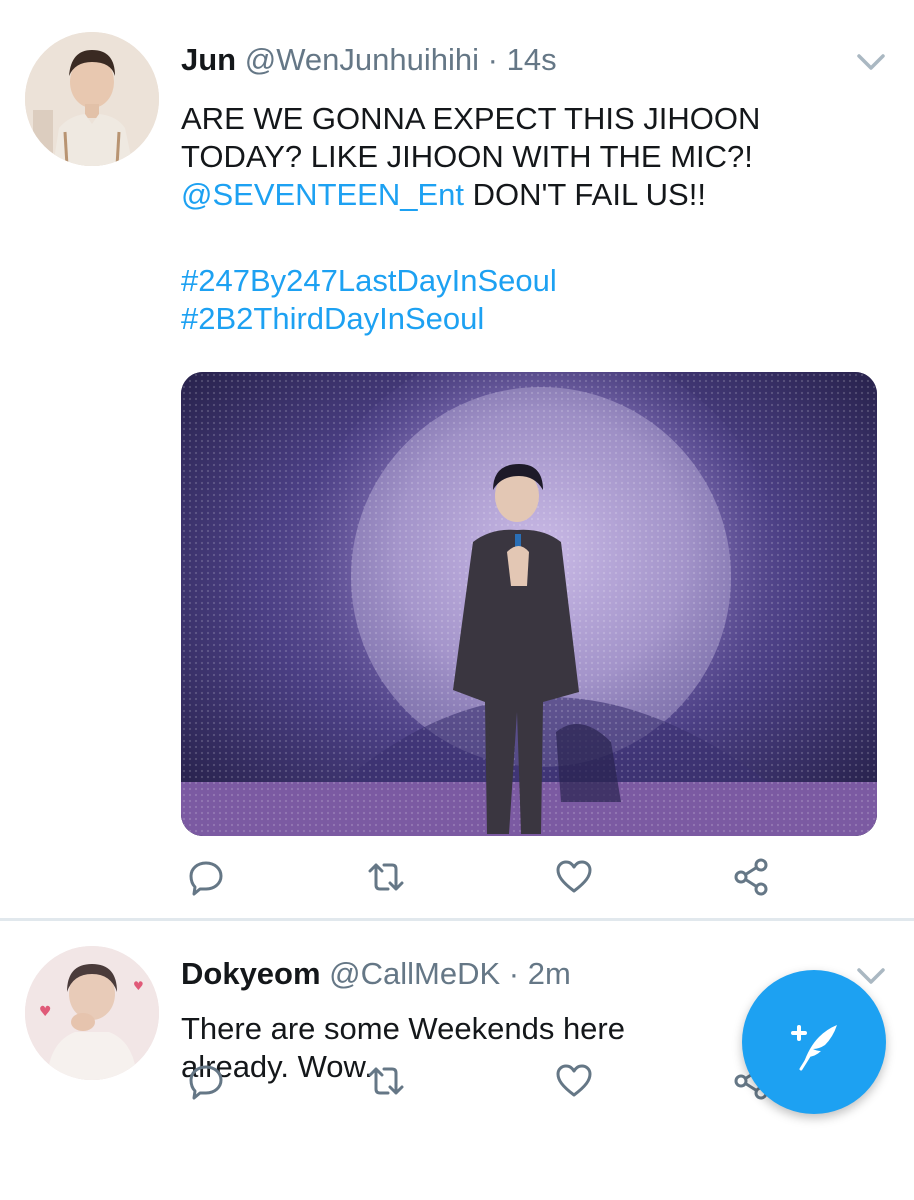 This screenshot has width=914, height=1200. I want to click on user-handle: @WenJunhuihihi, so click(362, 59).